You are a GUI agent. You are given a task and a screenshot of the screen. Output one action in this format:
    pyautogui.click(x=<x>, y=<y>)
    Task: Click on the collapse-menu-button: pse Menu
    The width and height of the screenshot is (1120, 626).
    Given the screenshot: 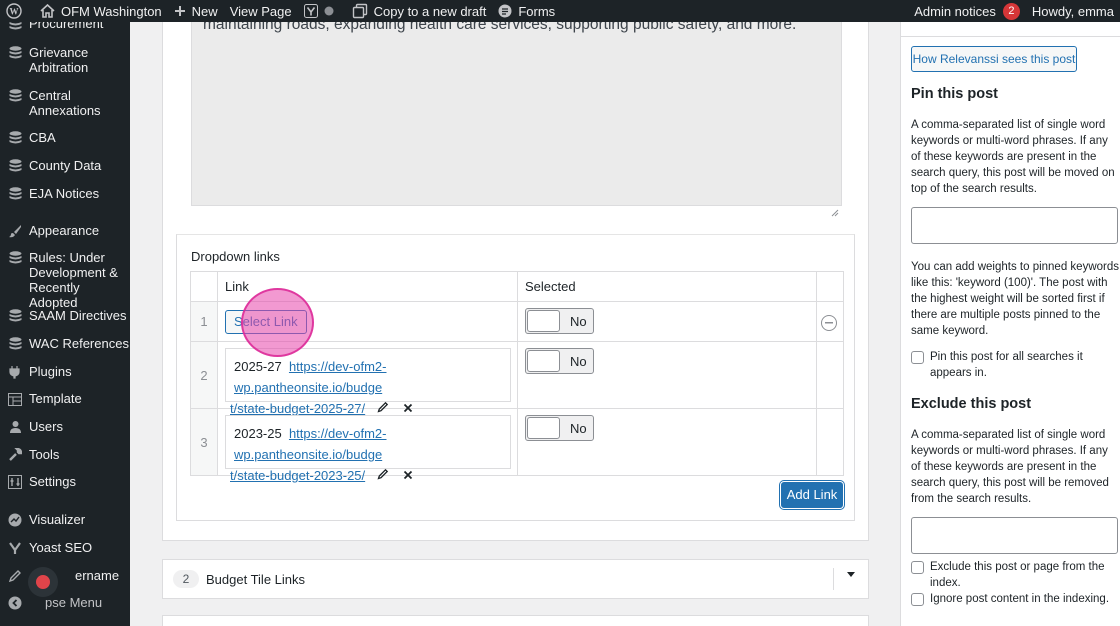 What is the action you would take?
    pyautogui.click(x=65, y=603)
    